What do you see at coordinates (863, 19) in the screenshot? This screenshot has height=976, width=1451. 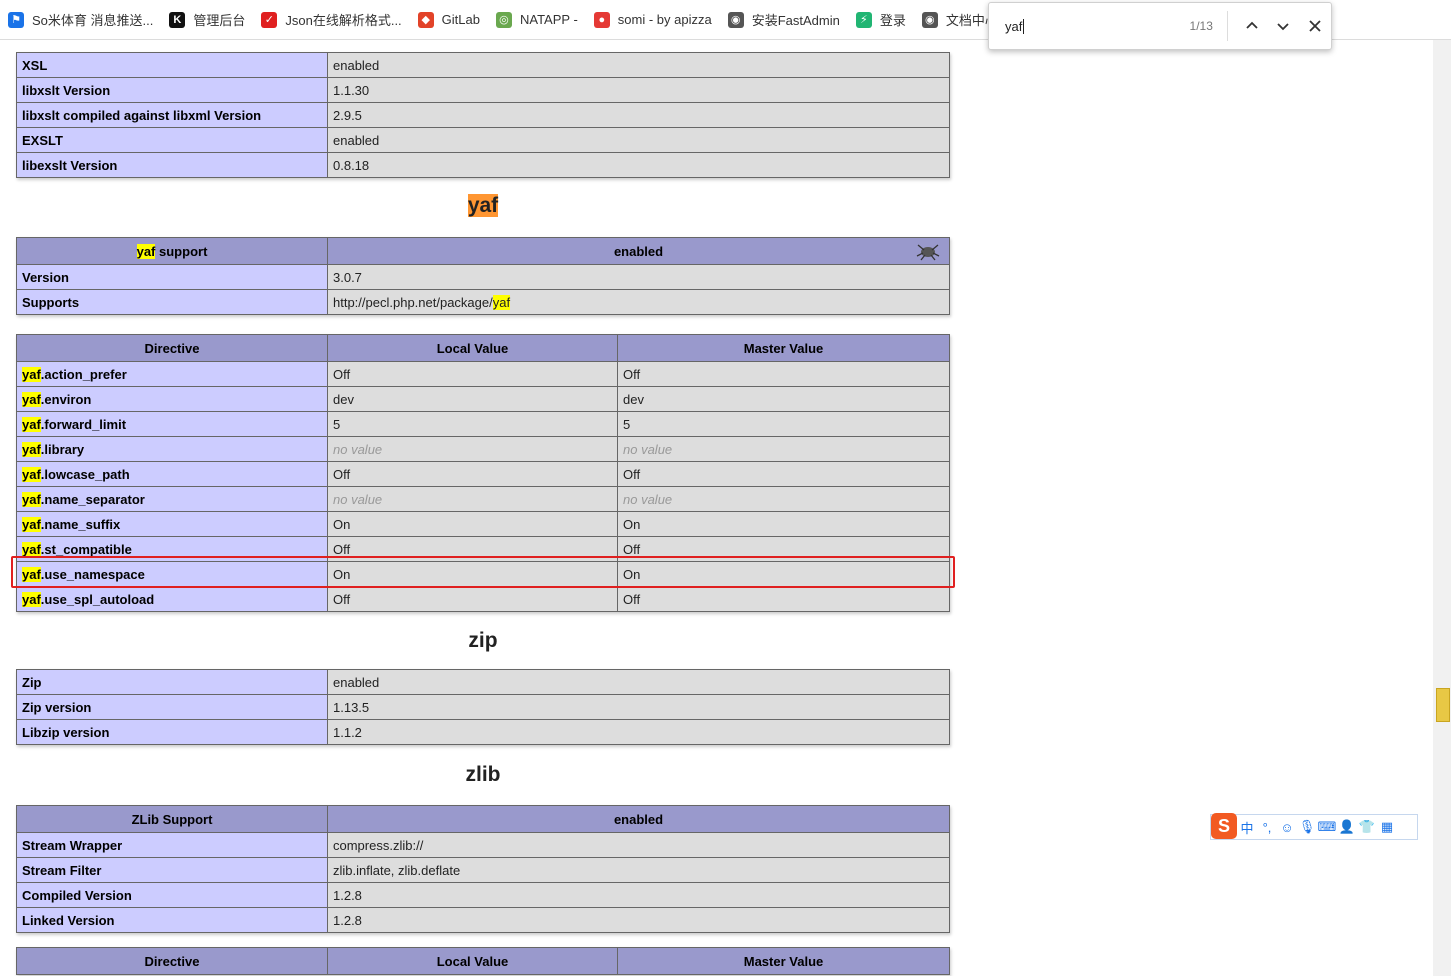 I see `bolt-icon: ⚡` at bounding box center [863, 19].